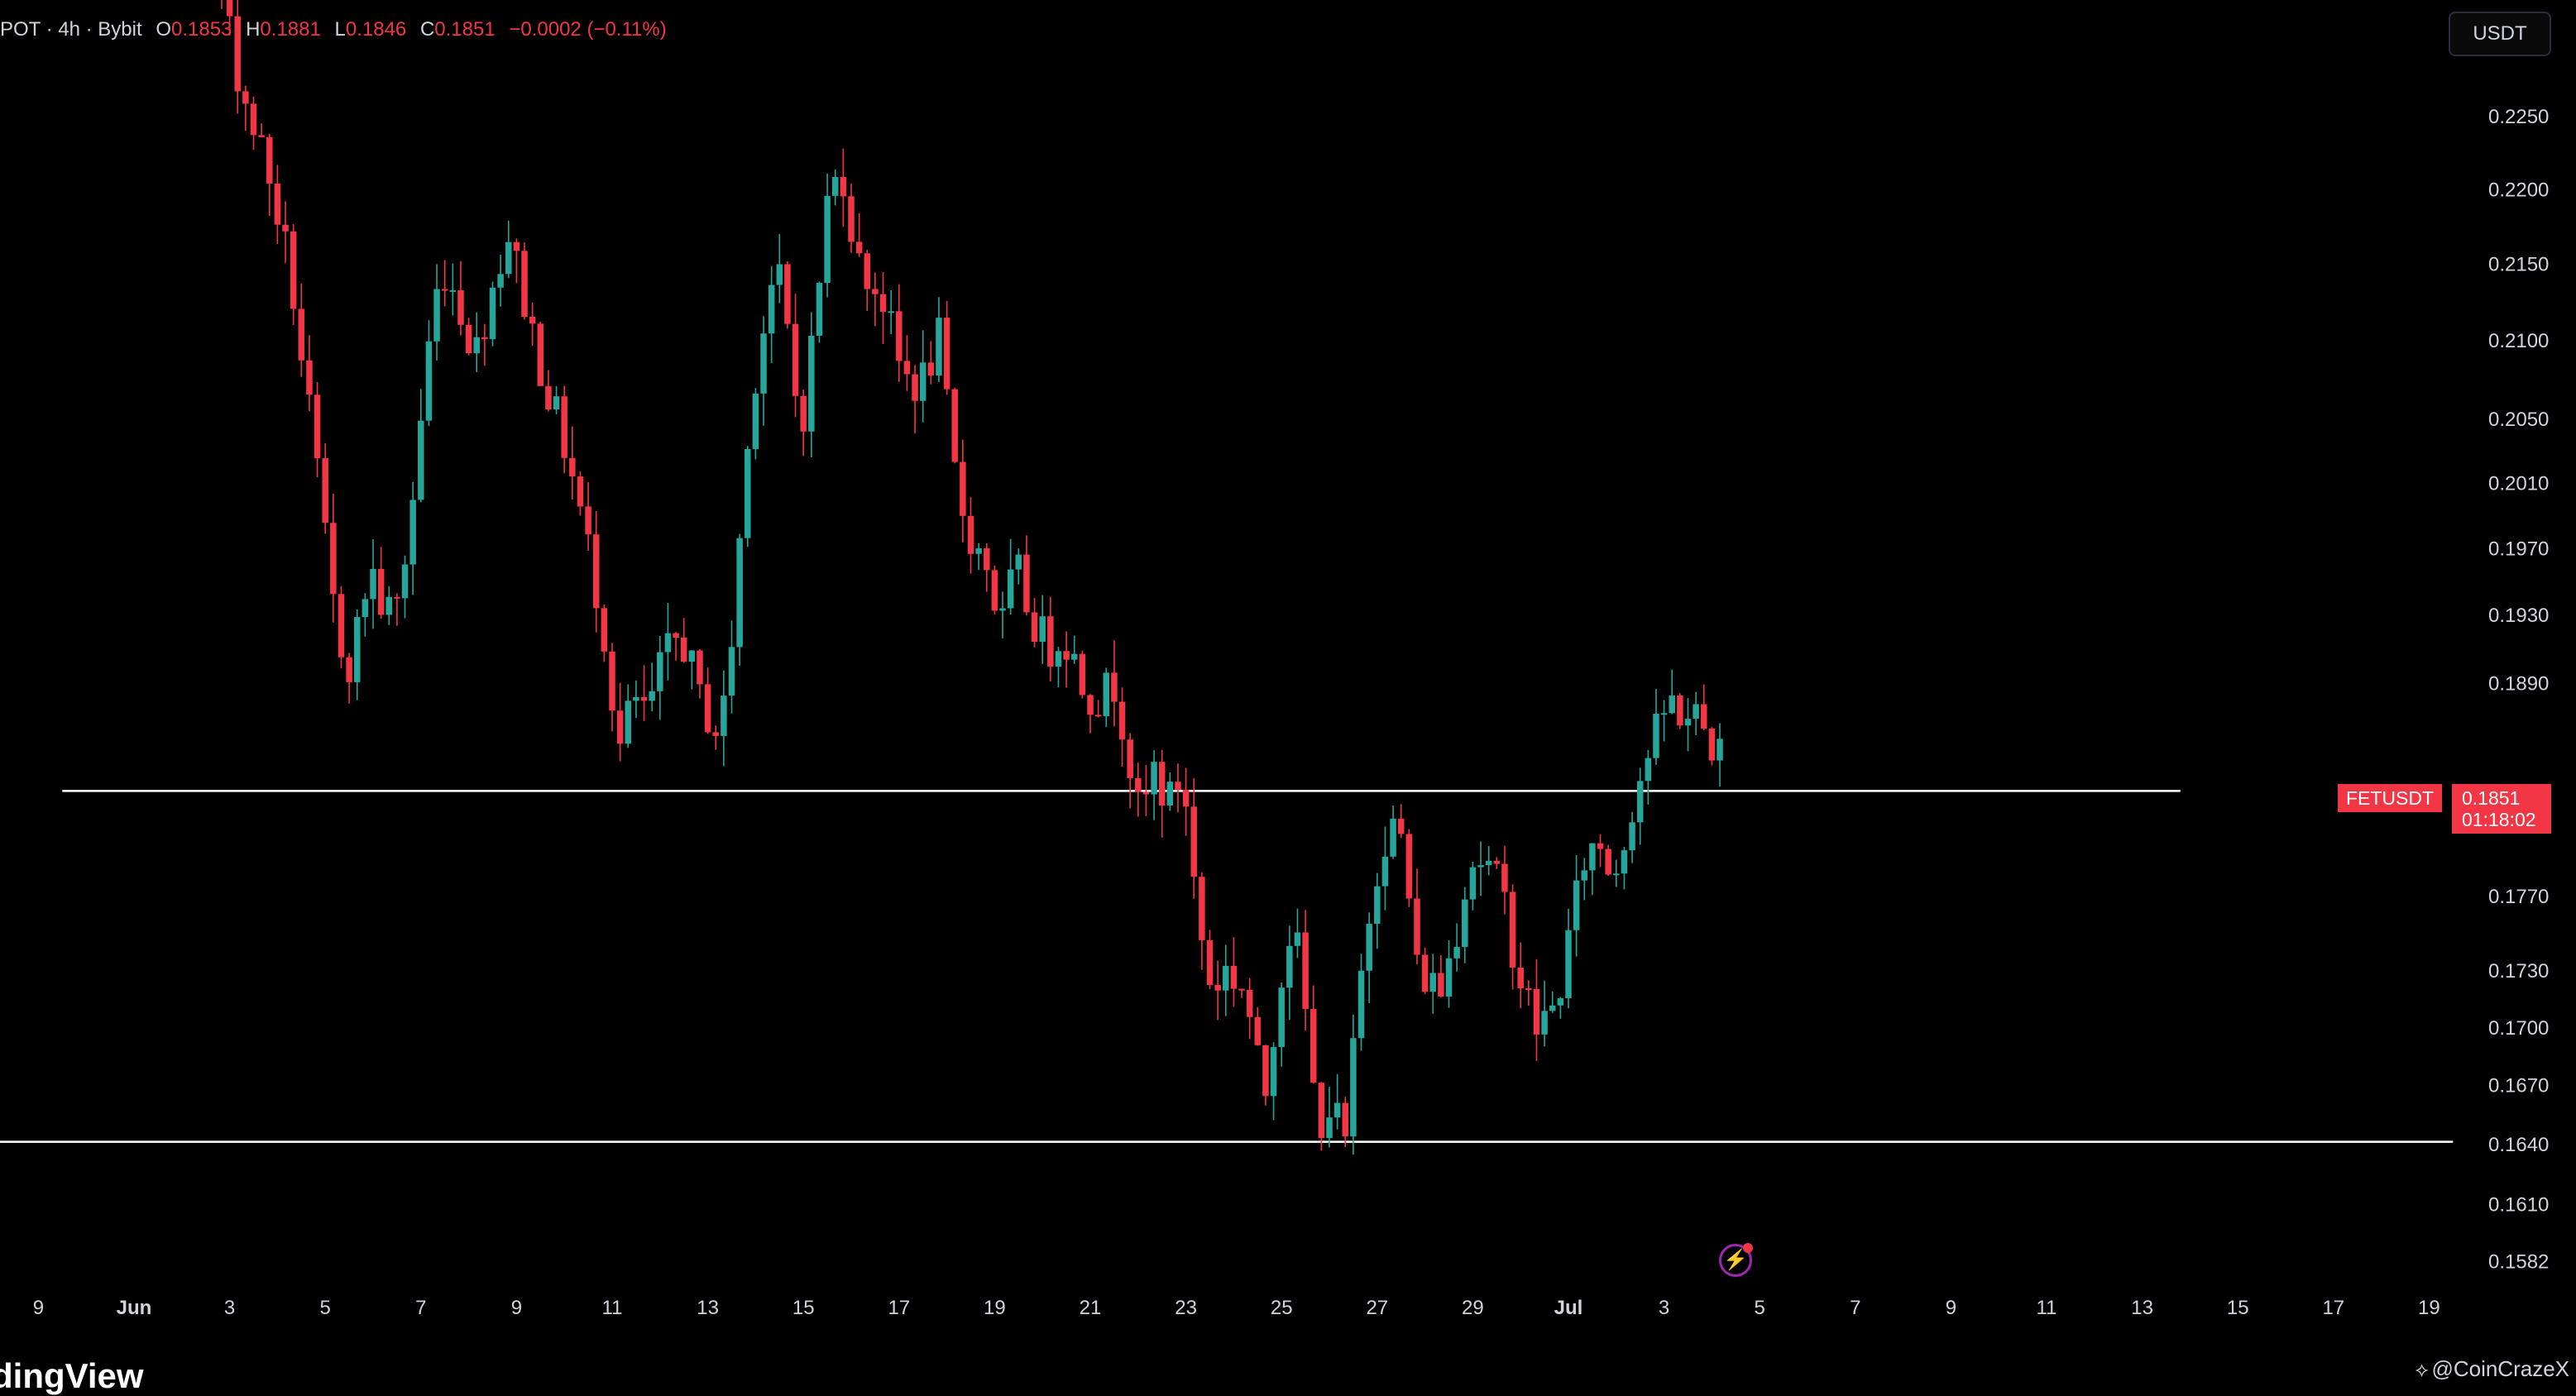 This screenshot has width=2576, height=1396. I want to click on price-tick-label: 0.2100, so click(2519, 341).